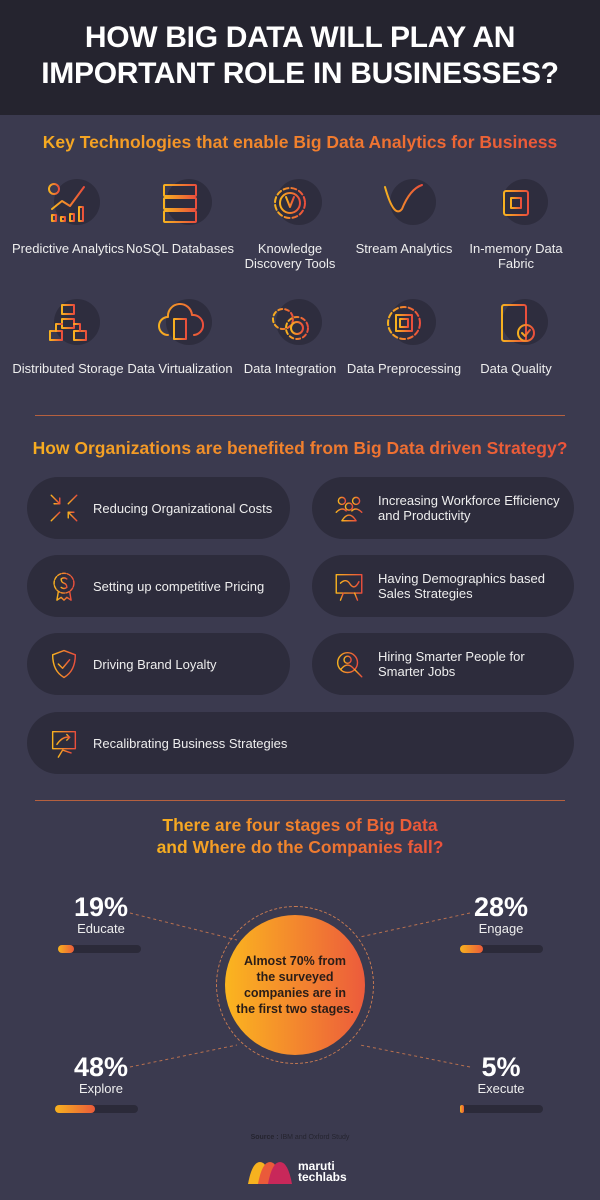 The height and width of the screenshot is (1200, 600). Describe the element at coordinates (501, 1067) in the screenshot. I see `stage-percent: 5%` at that location.